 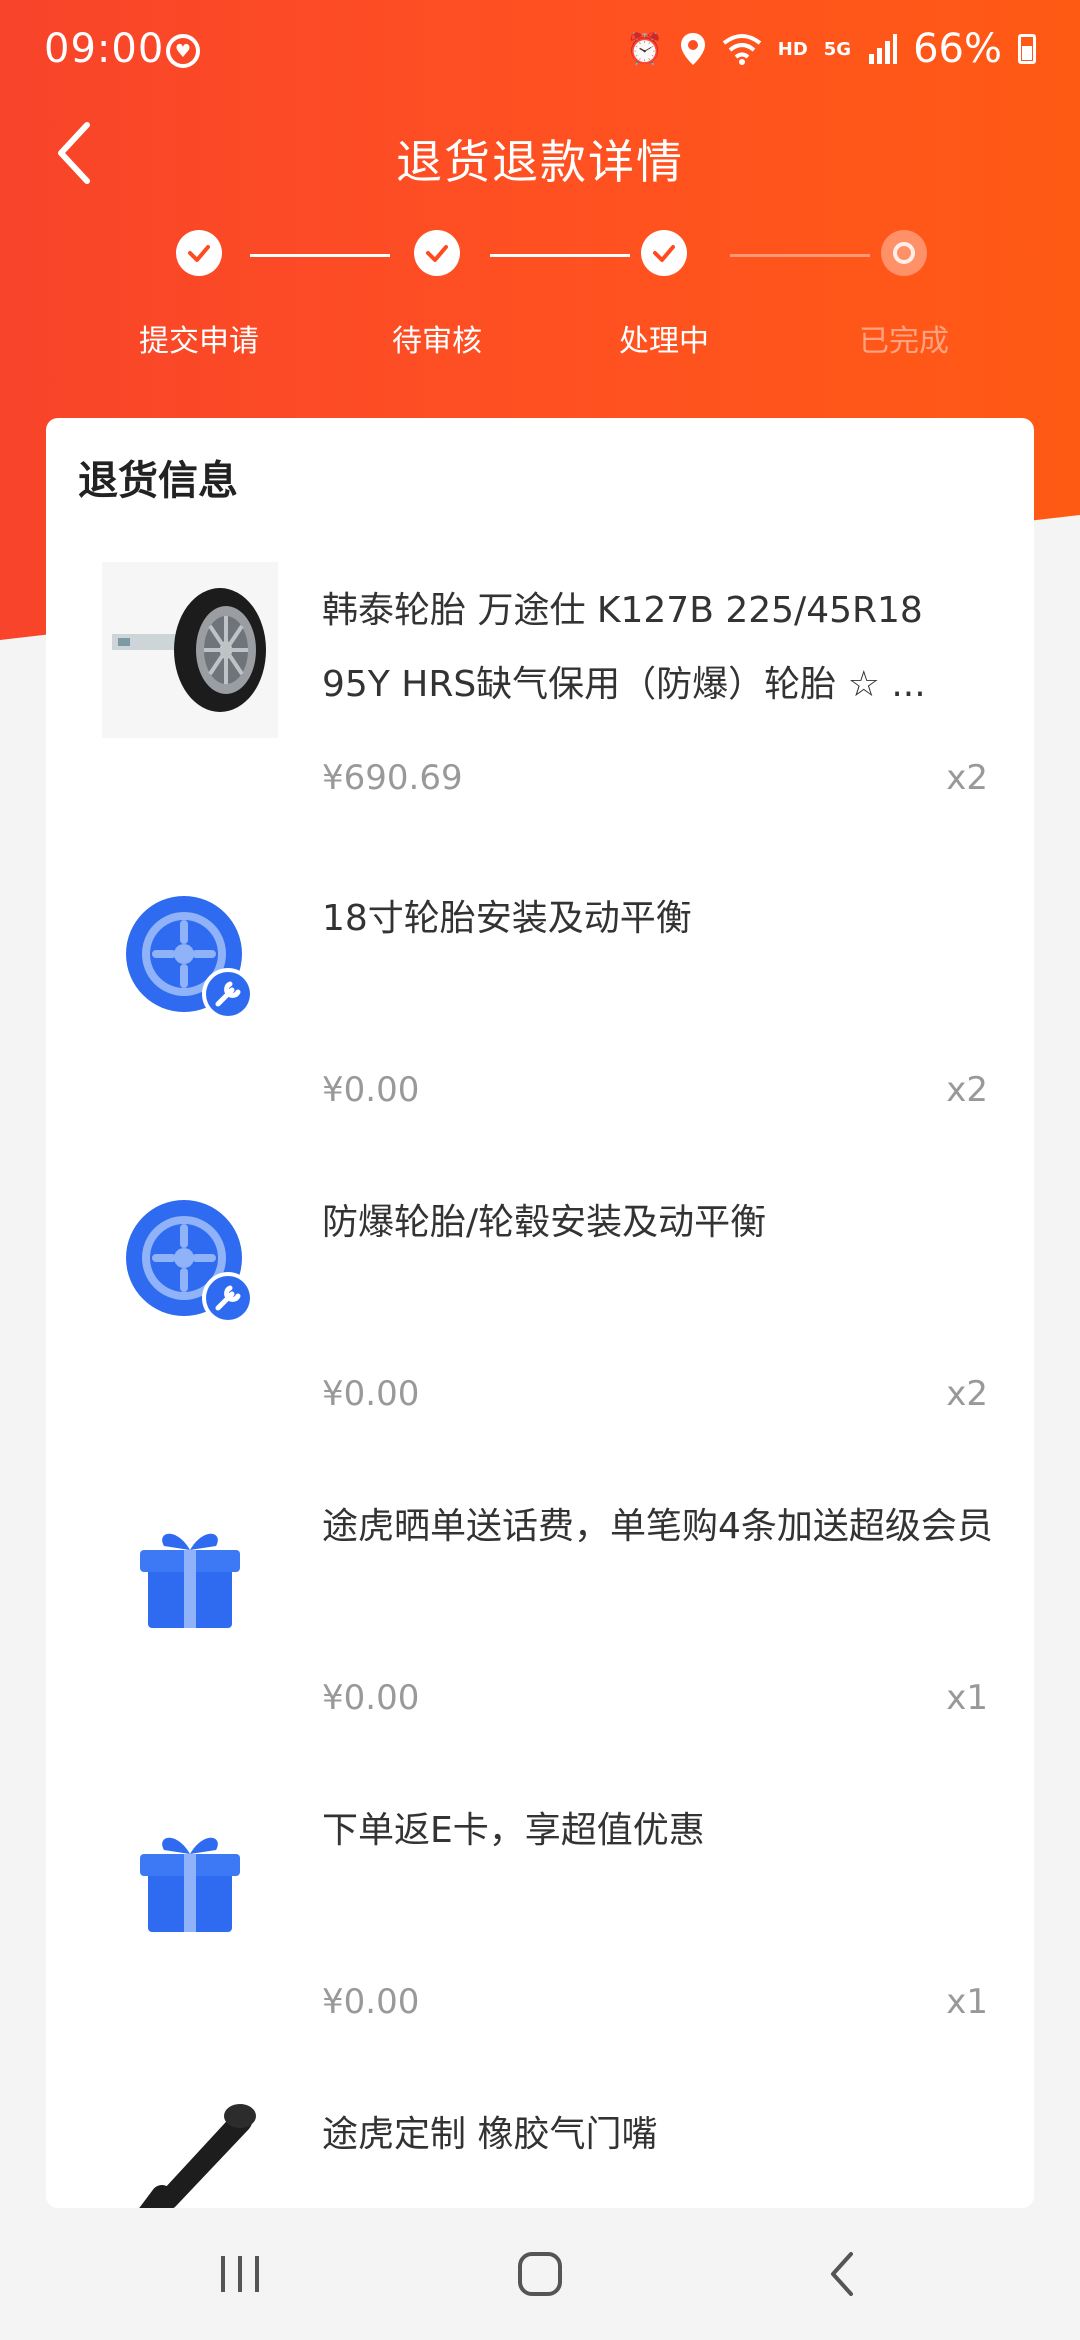 I want to click on back-nav-icon, so click(x=842, y=2274).